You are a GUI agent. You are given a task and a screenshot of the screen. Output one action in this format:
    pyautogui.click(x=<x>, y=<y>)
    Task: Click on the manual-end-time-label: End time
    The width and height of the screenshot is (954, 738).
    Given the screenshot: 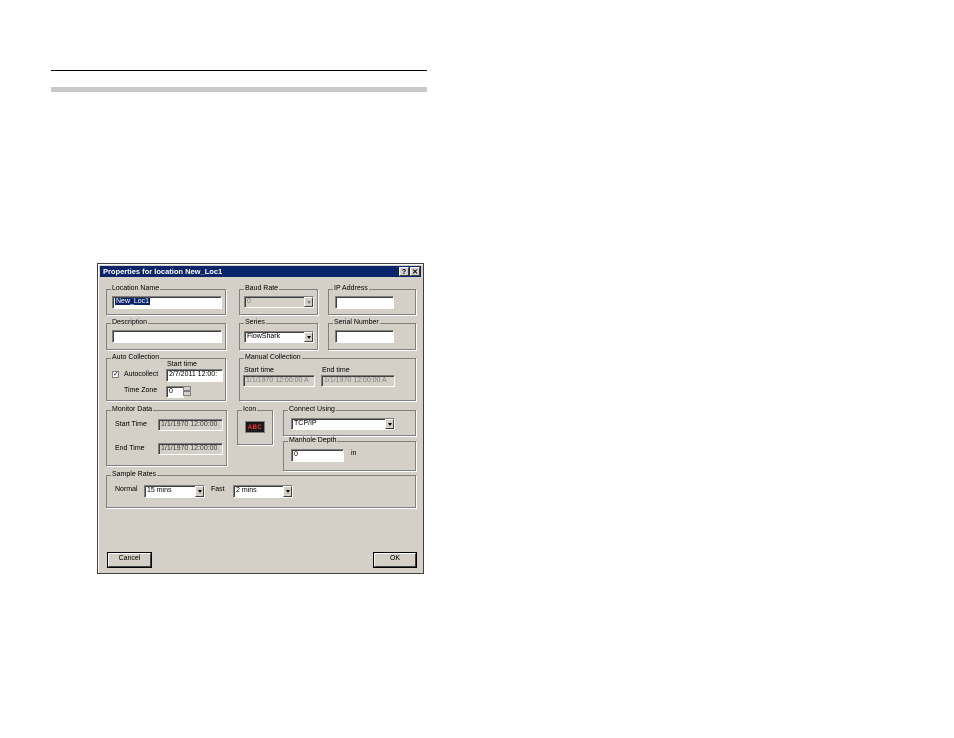 What is the action you would take?
    pyautogui.click(x=336, y=370)
    